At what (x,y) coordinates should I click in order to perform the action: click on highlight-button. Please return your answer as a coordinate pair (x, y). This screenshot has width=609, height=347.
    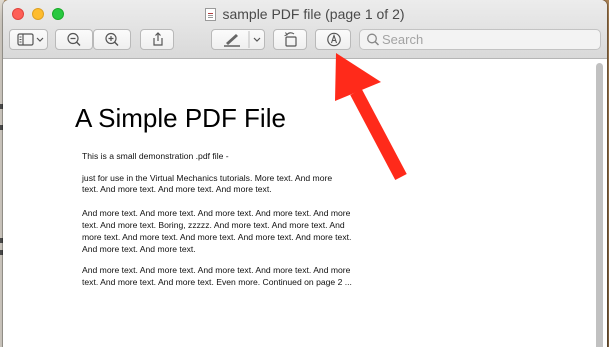
    Looking at the image, I should click on (238, 39).